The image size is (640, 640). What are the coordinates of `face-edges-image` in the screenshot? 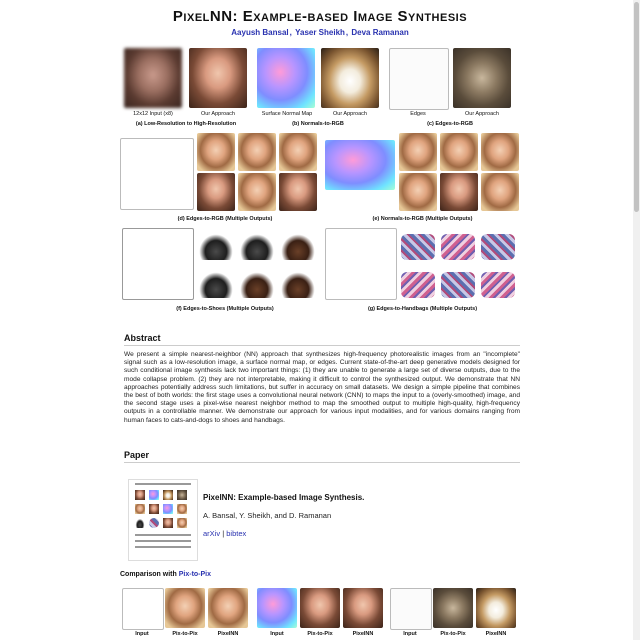 It's located at (157, 174).